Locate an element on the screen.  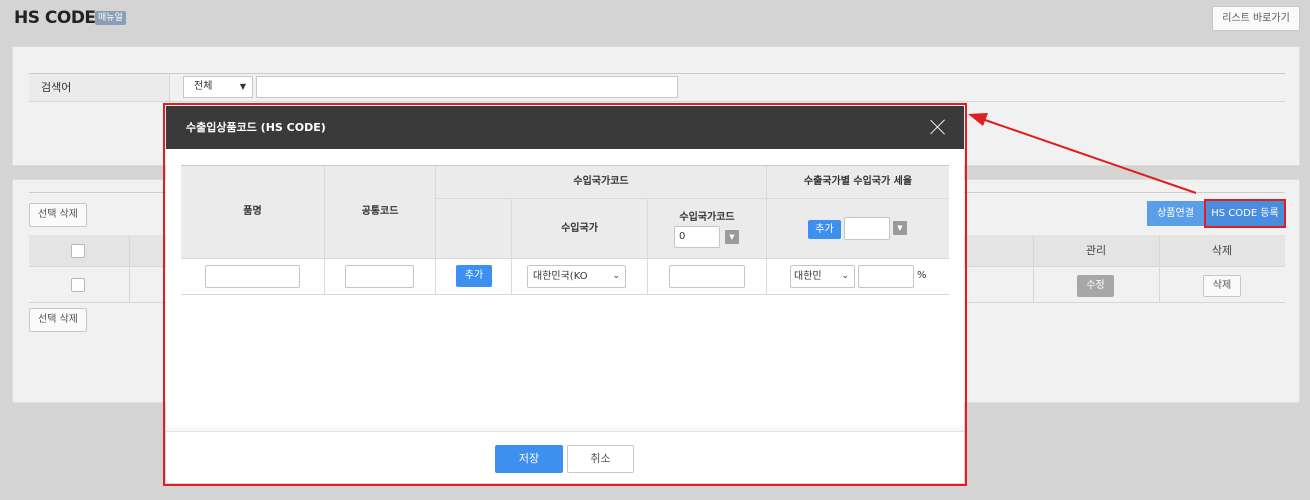
column-header-delete: 삭제 is located at coordinates (1222, 250).